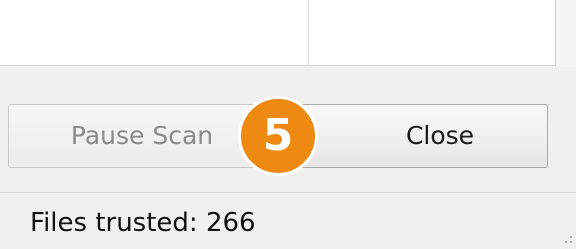 The image size is (576, 249). What do you see at coordinates (565, 236) in the screenshot?
I see `resize-grip-icon` at bounding box center [565, 236].